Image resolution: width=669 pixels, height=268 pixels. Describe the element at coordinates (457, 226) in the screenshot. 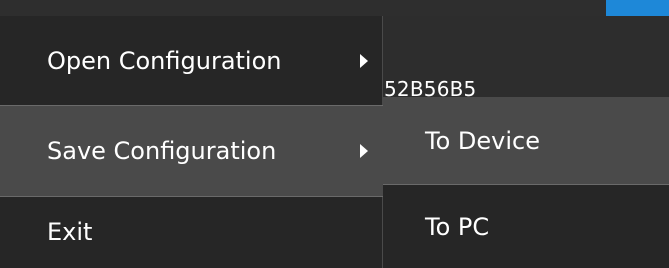

I see `submenu-item-label: To PC` at that location.